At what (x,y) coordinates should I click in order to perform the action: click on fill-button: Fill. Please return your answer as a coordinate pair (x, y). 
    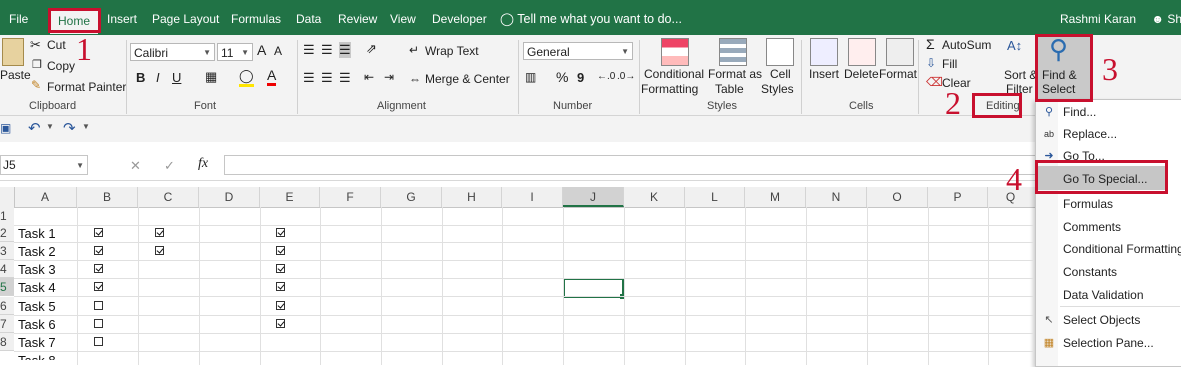
    Looking at the image, I should click on (949, 64).